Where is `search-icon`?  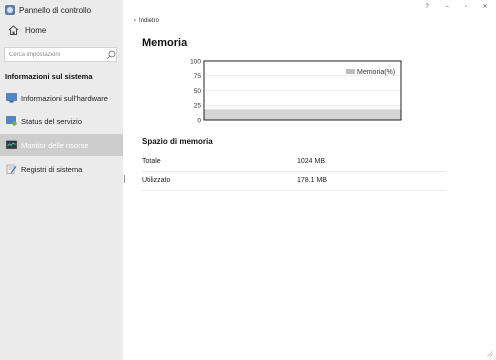
search-icon is located at coordinates (111, 55).